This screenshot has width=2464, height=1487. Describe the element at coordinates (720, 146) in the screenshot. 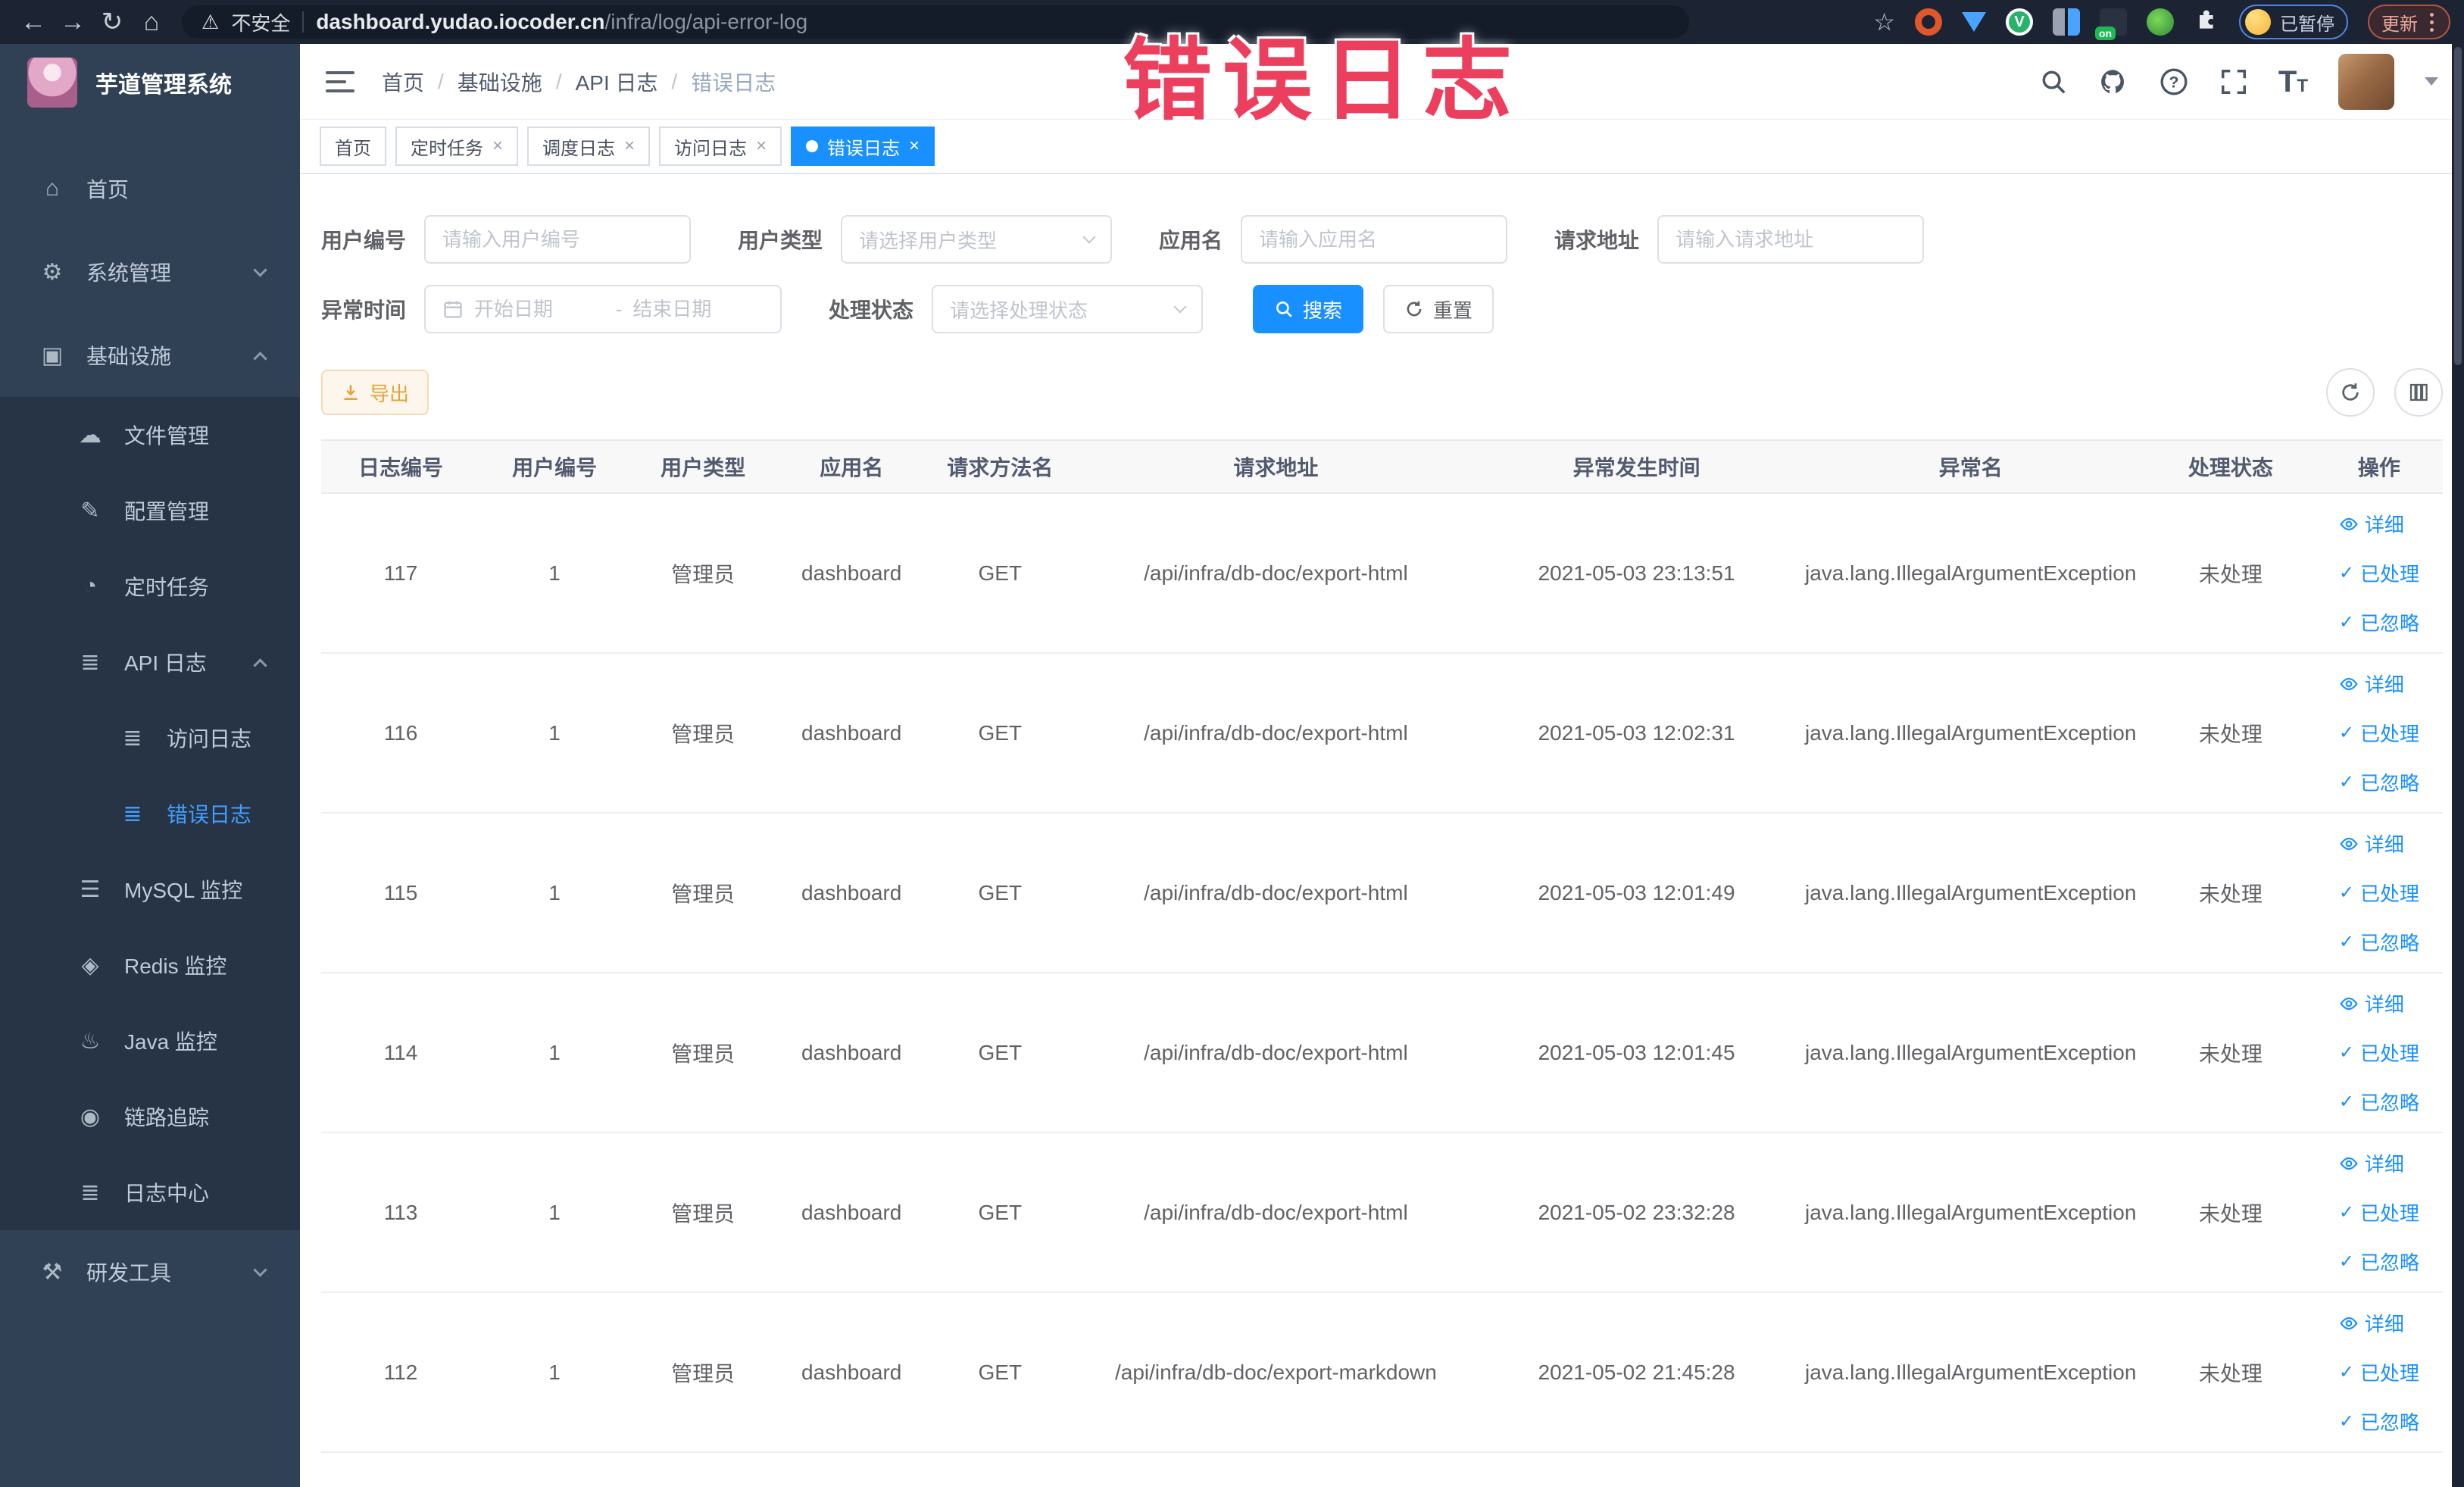

I see `tab-访问日志: 访问日志 ×` at that location.